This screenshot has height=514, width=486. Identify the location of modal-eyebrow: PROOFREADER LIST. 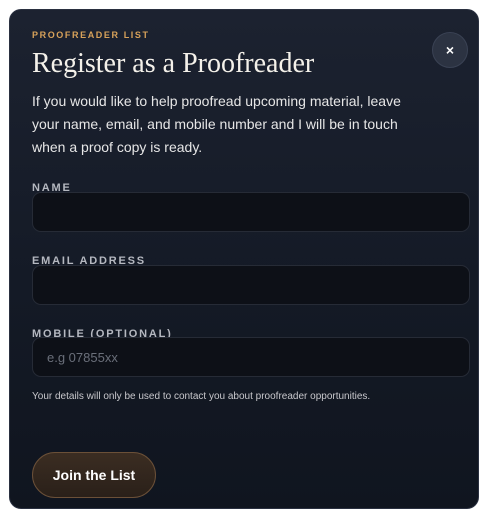
(91, 35).